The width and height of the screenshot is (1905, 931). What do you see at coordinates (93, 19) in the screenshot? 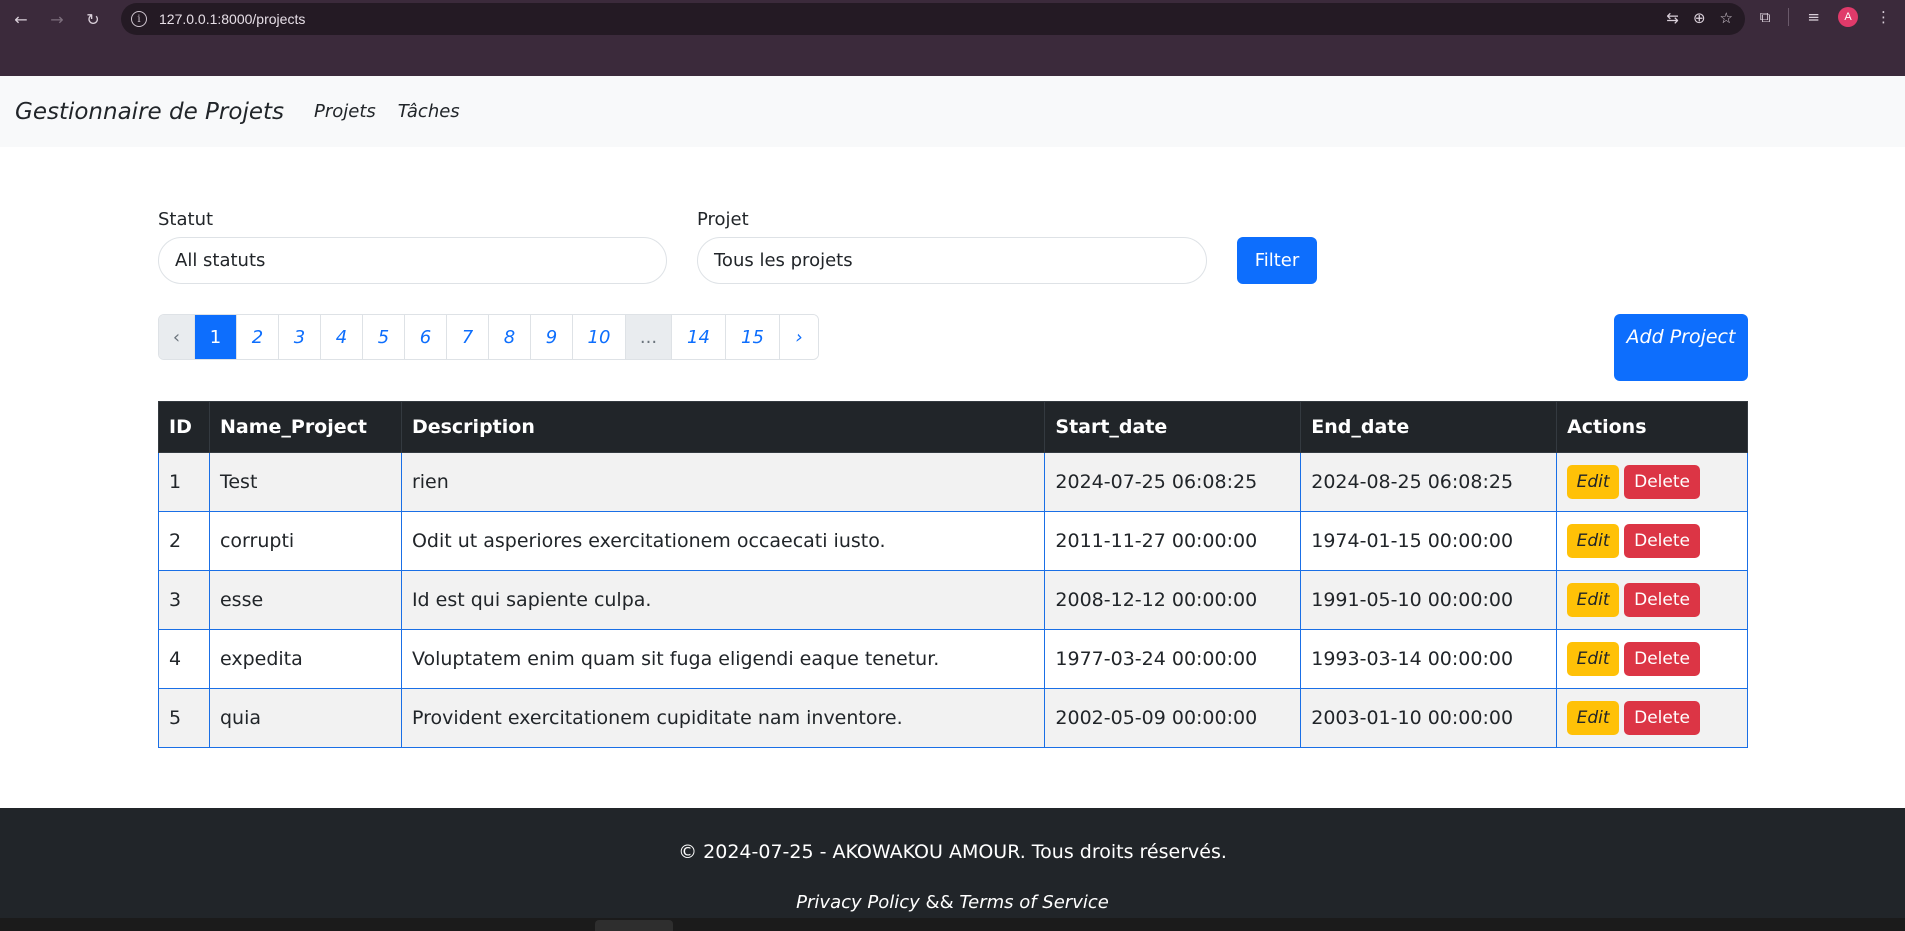
I see `reload-icon: ↻` at bounding box center [93, 19].